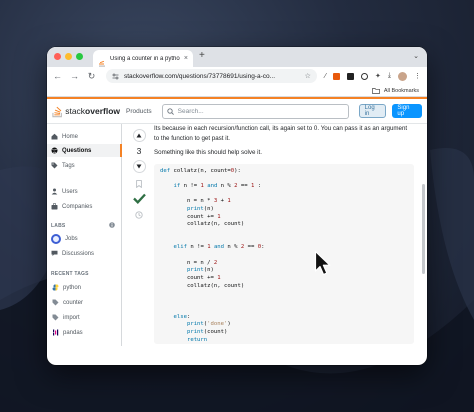  What do you see at coordinates (200, 170) in the screenshot?
I see `code-line: def collatz(n, count=0):` at bounding box center [200, 170].